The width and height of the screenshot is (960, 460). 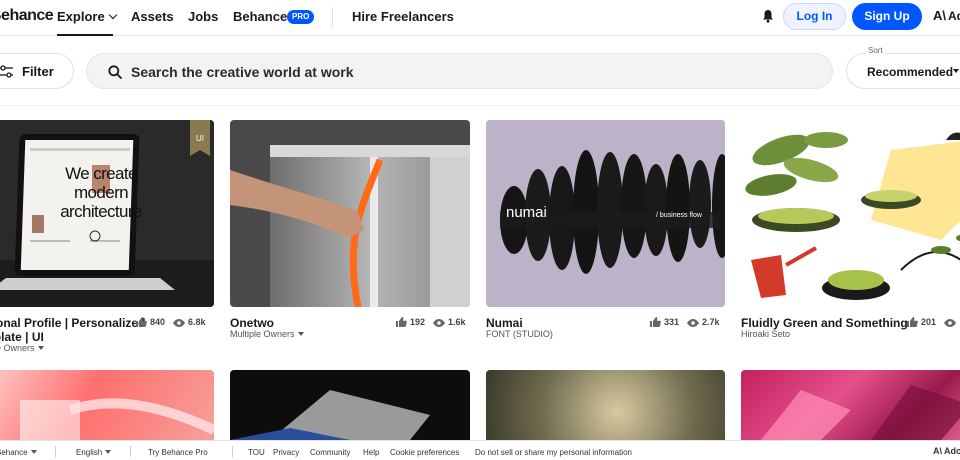 I want to click on project-title: Numai, so click(x=504, y=323).